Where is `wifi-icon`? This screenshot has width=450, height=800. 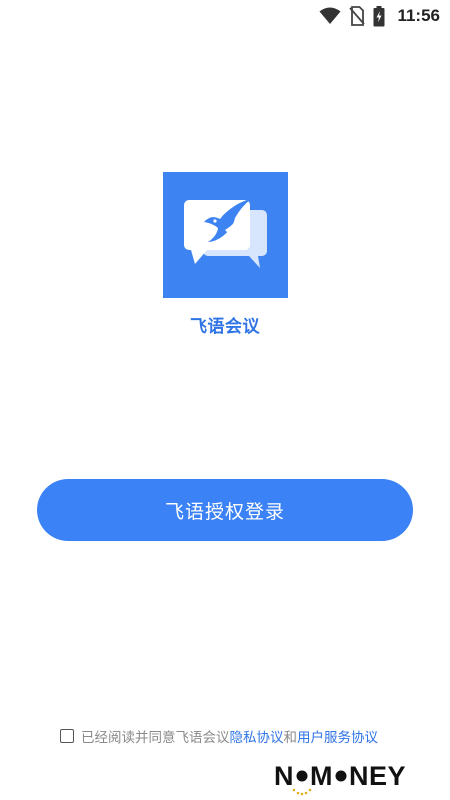
wifi-icon is located at coordinates (330, 16).